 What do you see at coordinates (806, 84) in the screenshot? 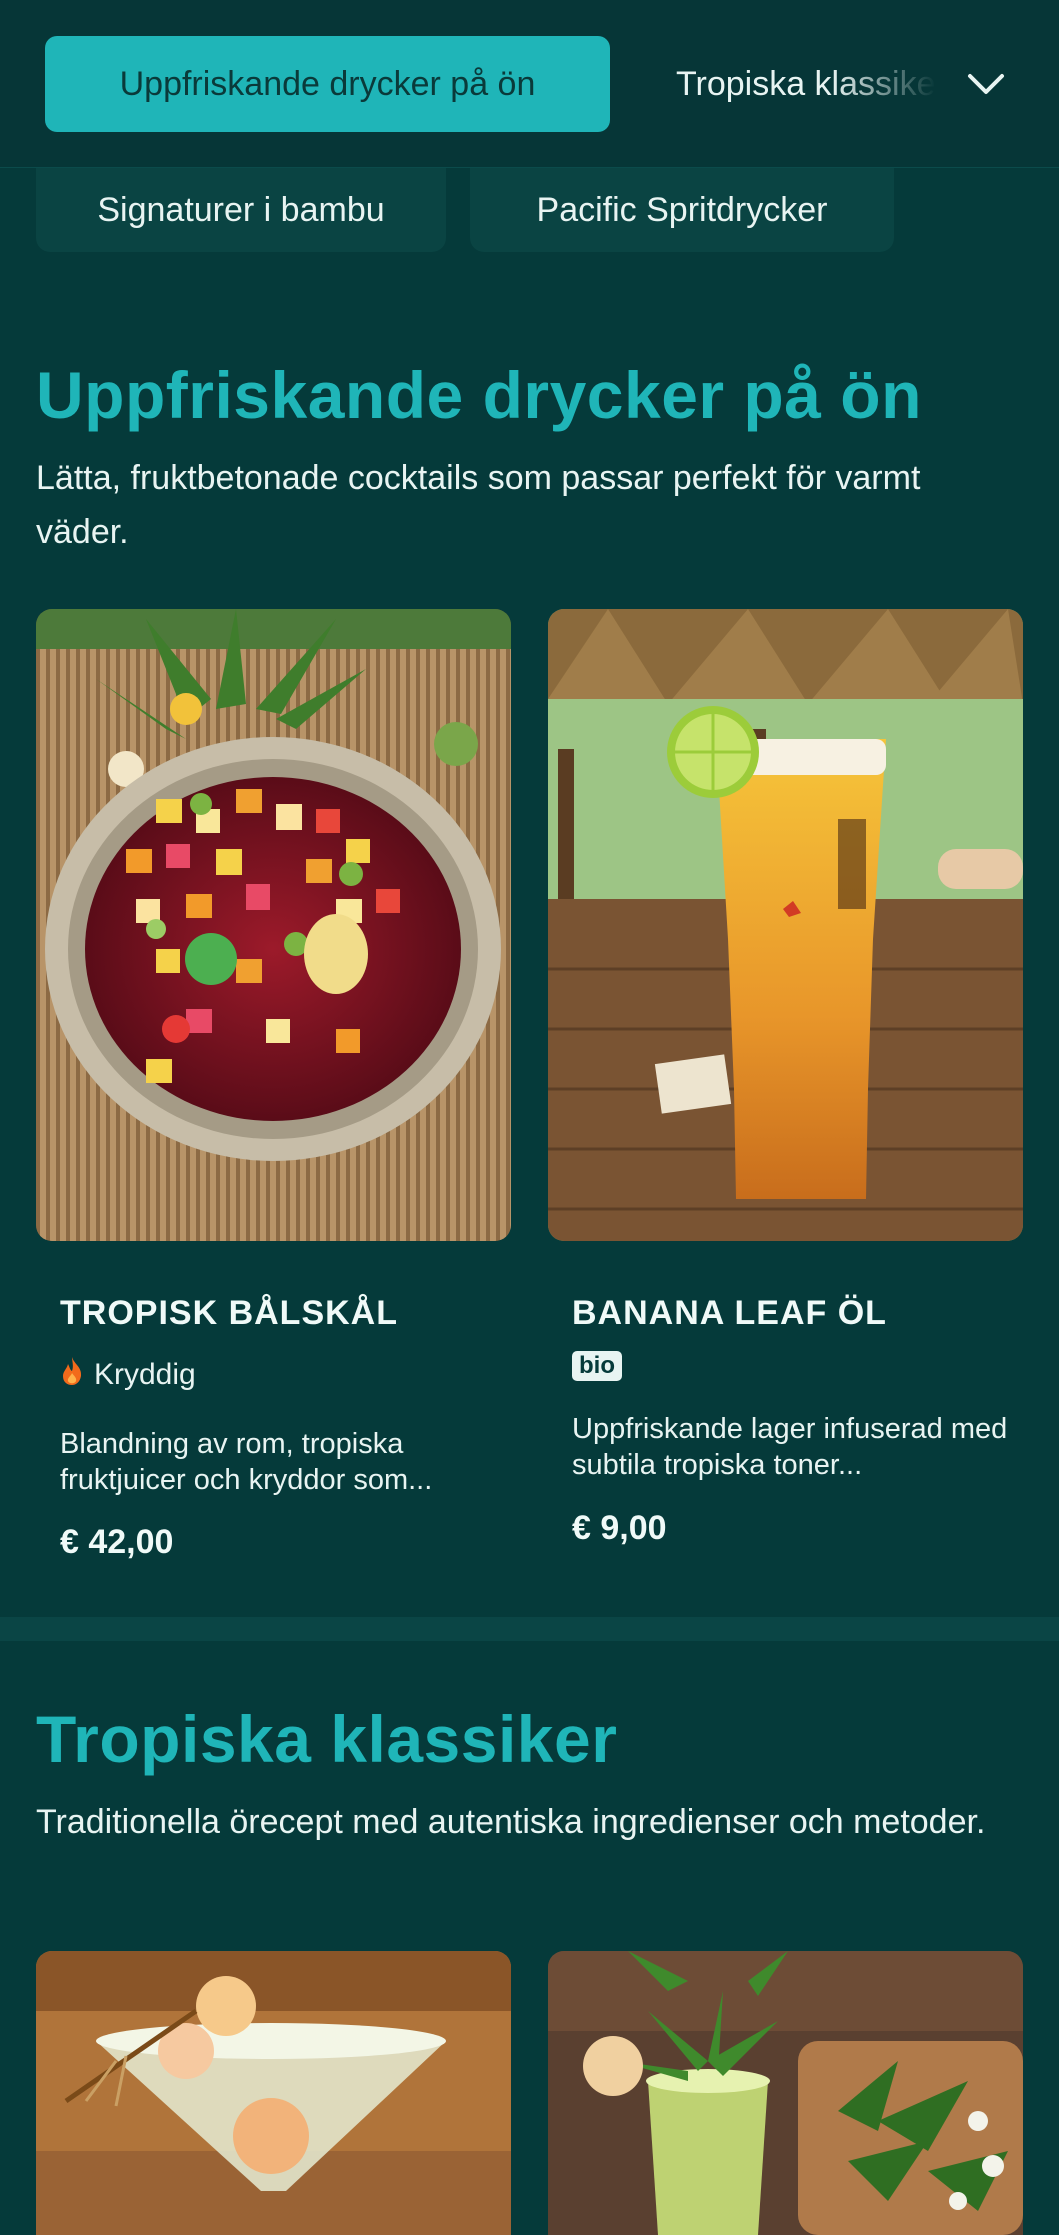
I see `tab-tropiska-klassiker: Tropiska klassiker` at bounding box center [806, 84].